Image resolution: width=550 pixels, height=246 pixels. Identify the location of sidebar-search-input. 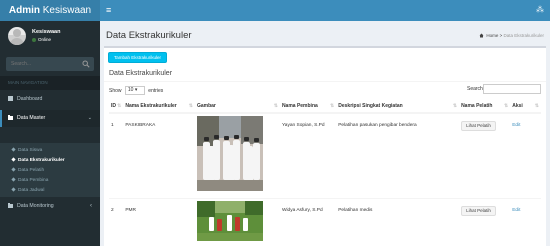
(42, 64).